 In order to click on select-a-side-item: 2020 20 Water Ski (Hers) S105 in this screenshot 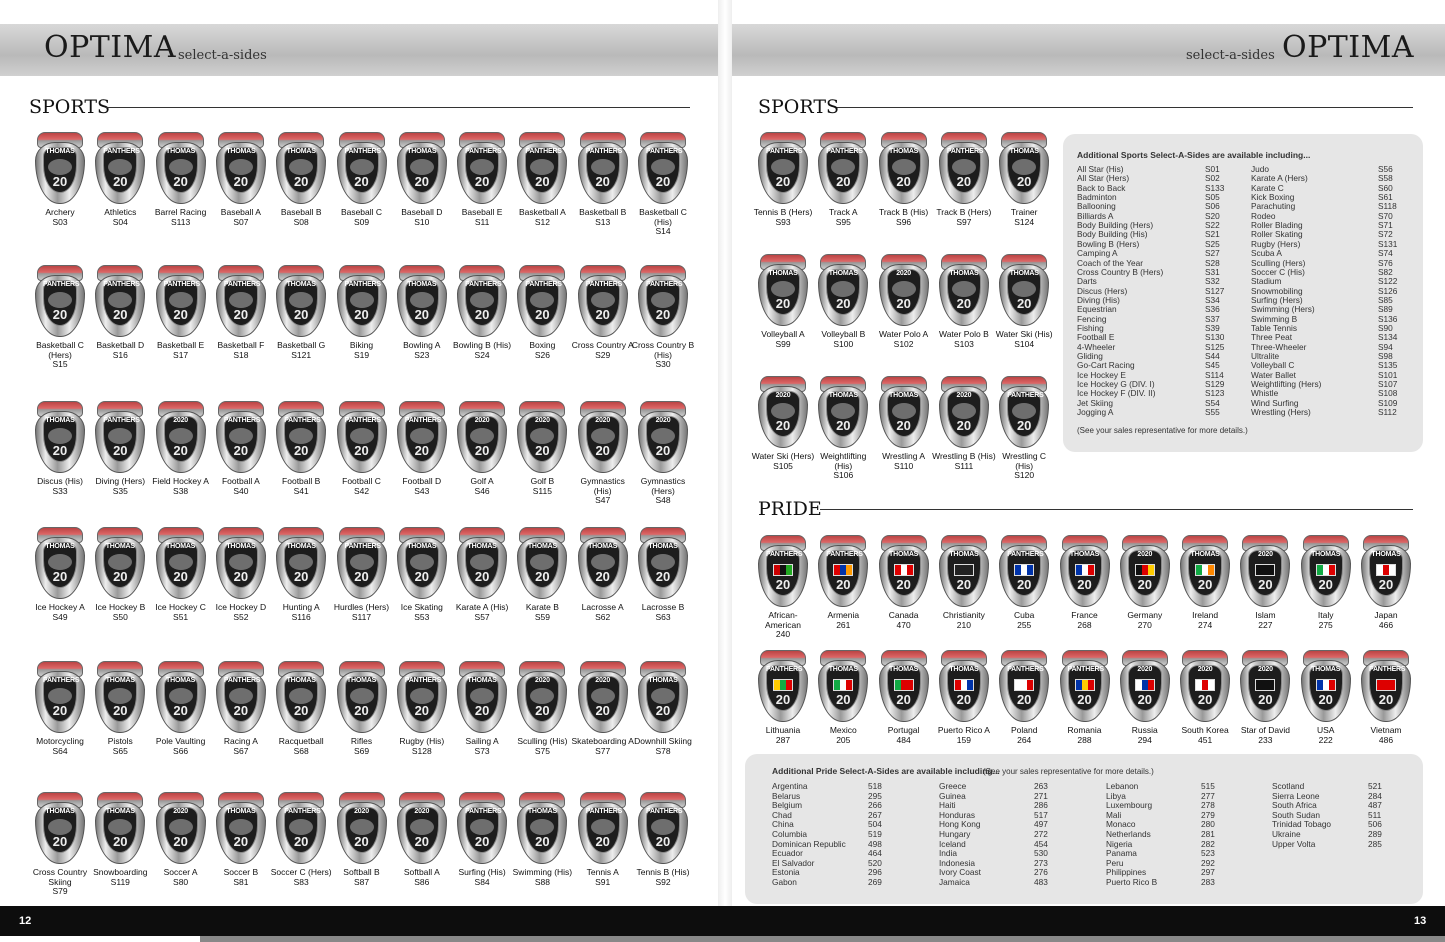, I will do `click(783, 423)`.